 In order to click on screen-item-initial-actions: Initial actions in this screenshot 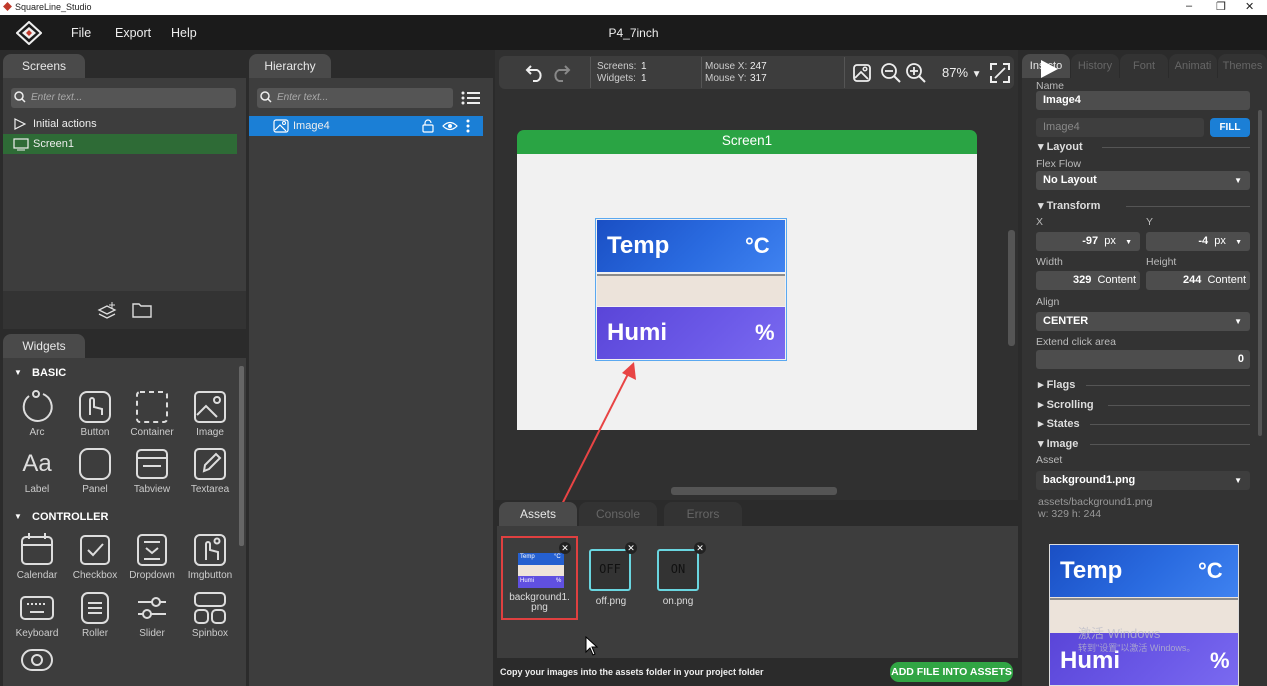, I will do `click(120, 124)`.